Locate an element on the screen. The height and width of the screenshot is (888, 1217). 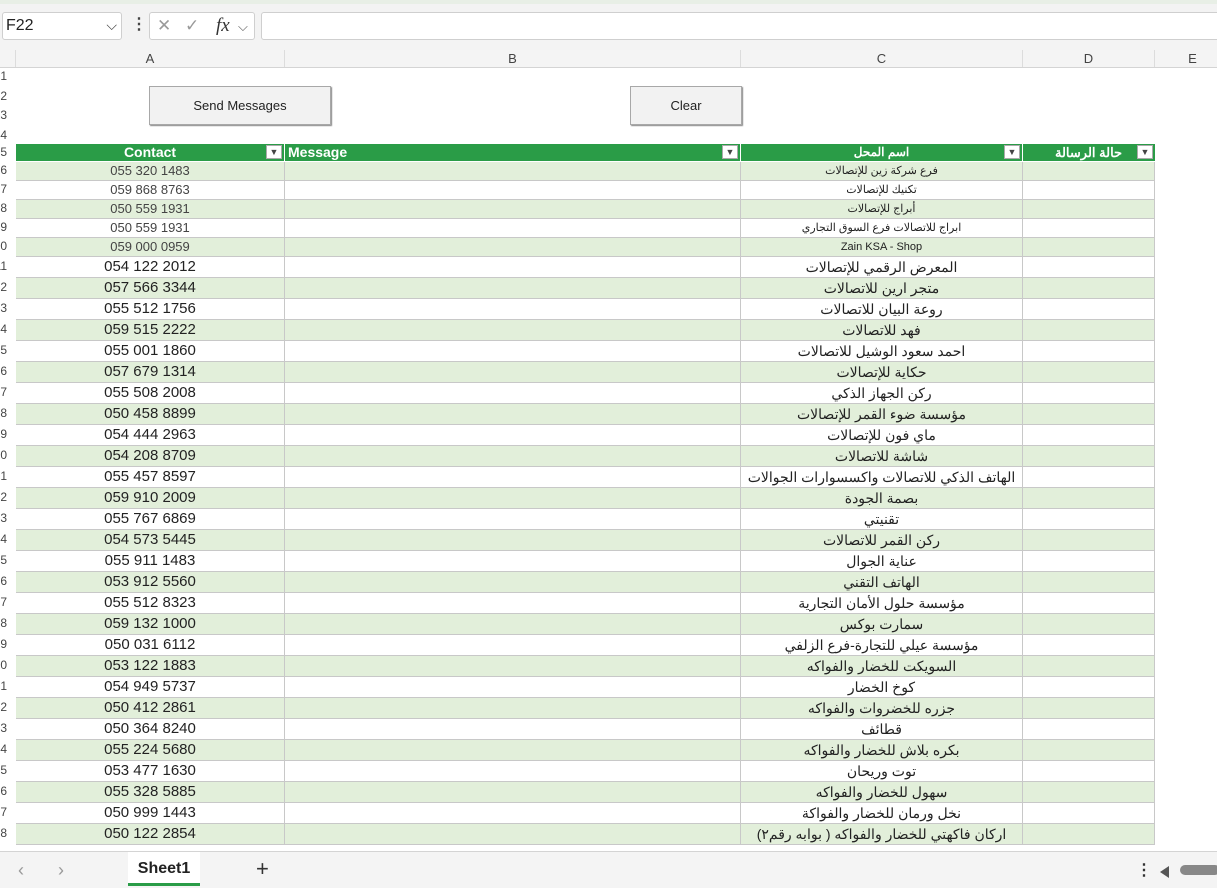
row-header: 8 is located at coordinates (8, 208).